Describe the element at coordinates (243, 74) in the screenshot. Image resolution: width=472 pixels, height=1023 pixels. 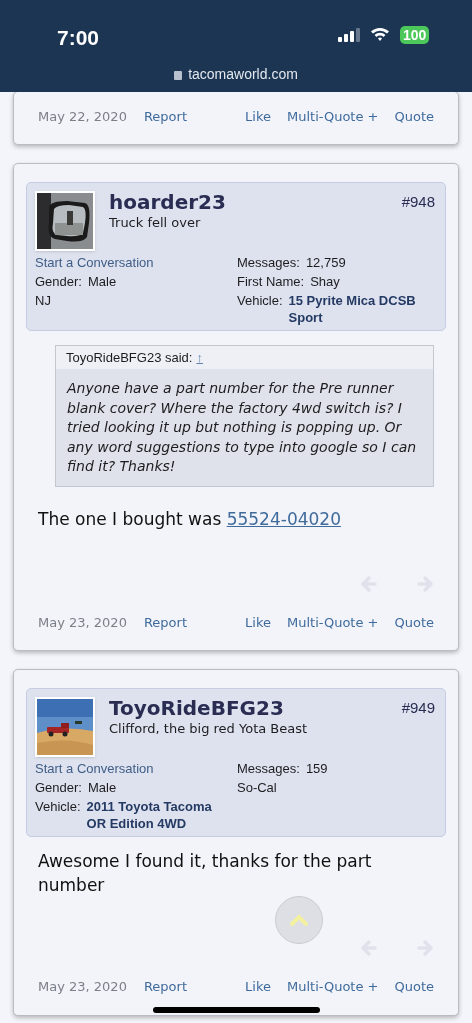
I see `url-text: tacomaworld.com` at that location.